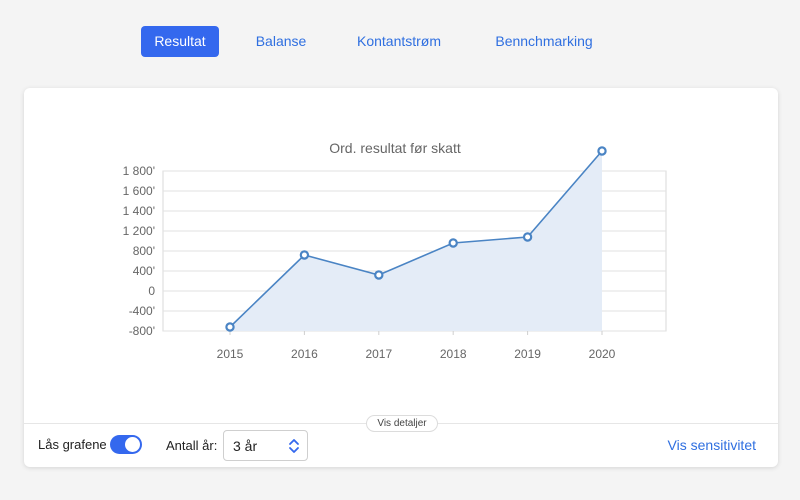 This screenshot has width=800, height=500. Describe the element at coordinates (192, 445) in the screenshot. I see `years-label: Antall år:` at that location.